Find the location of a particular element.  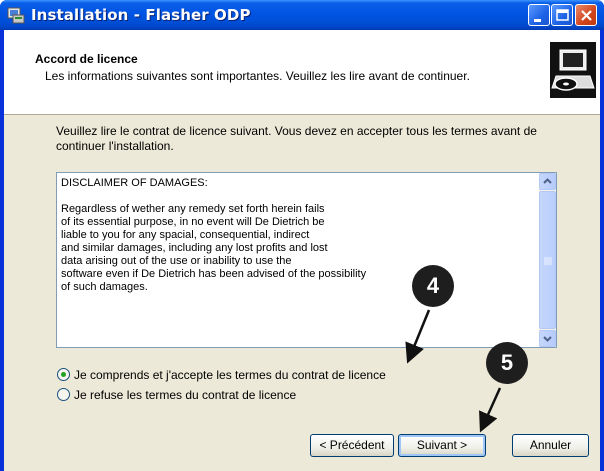

callout-4-arrow is located at coordinates (418, 336).